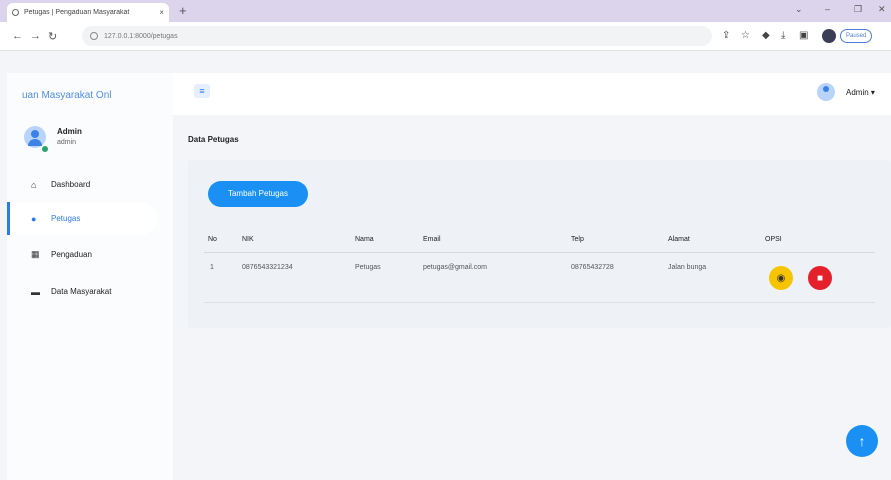  Describe the element at coordinates (783, 35) in the screenshot. I see `download-icon: ⤓` at that location.